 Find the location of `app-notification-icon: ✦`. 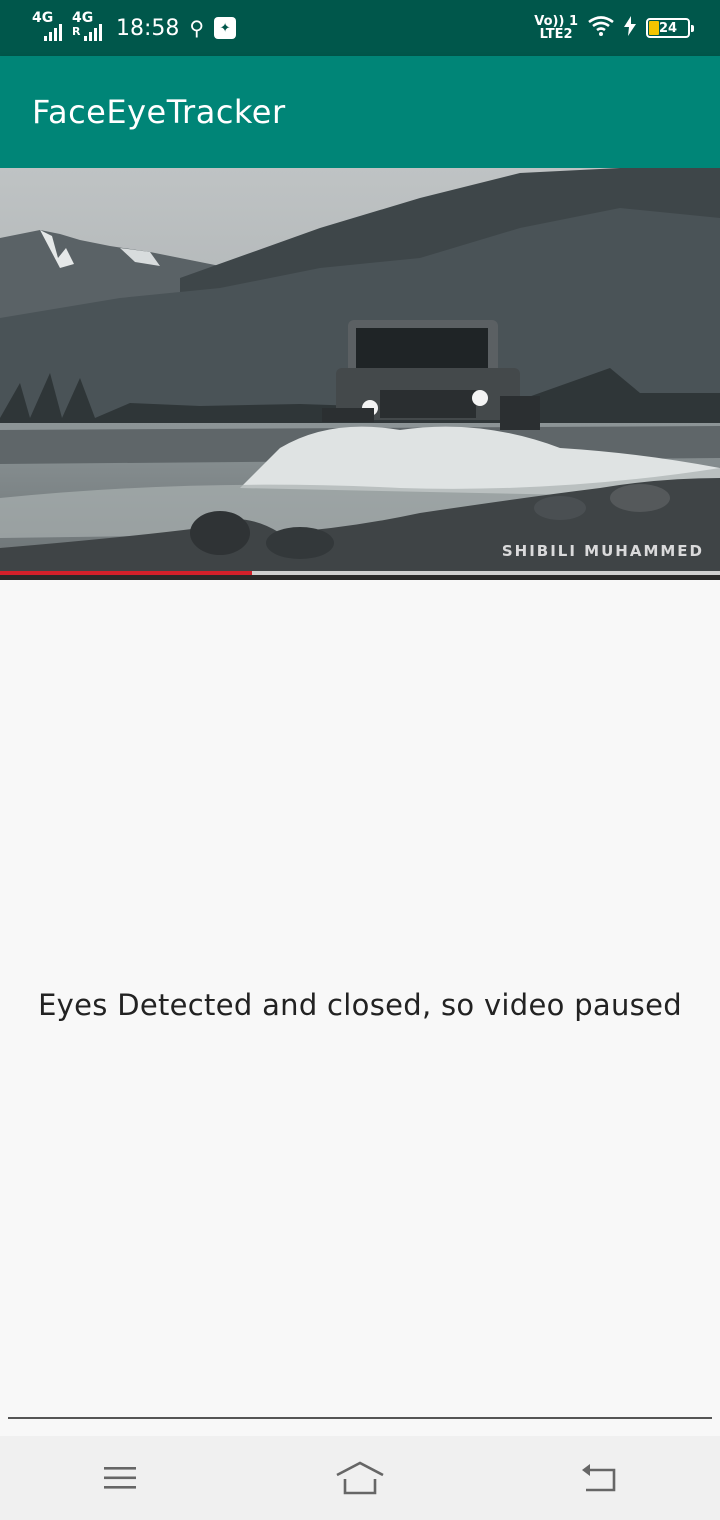

app-notification-icon: ✦ is located at coordinates (225, 28).